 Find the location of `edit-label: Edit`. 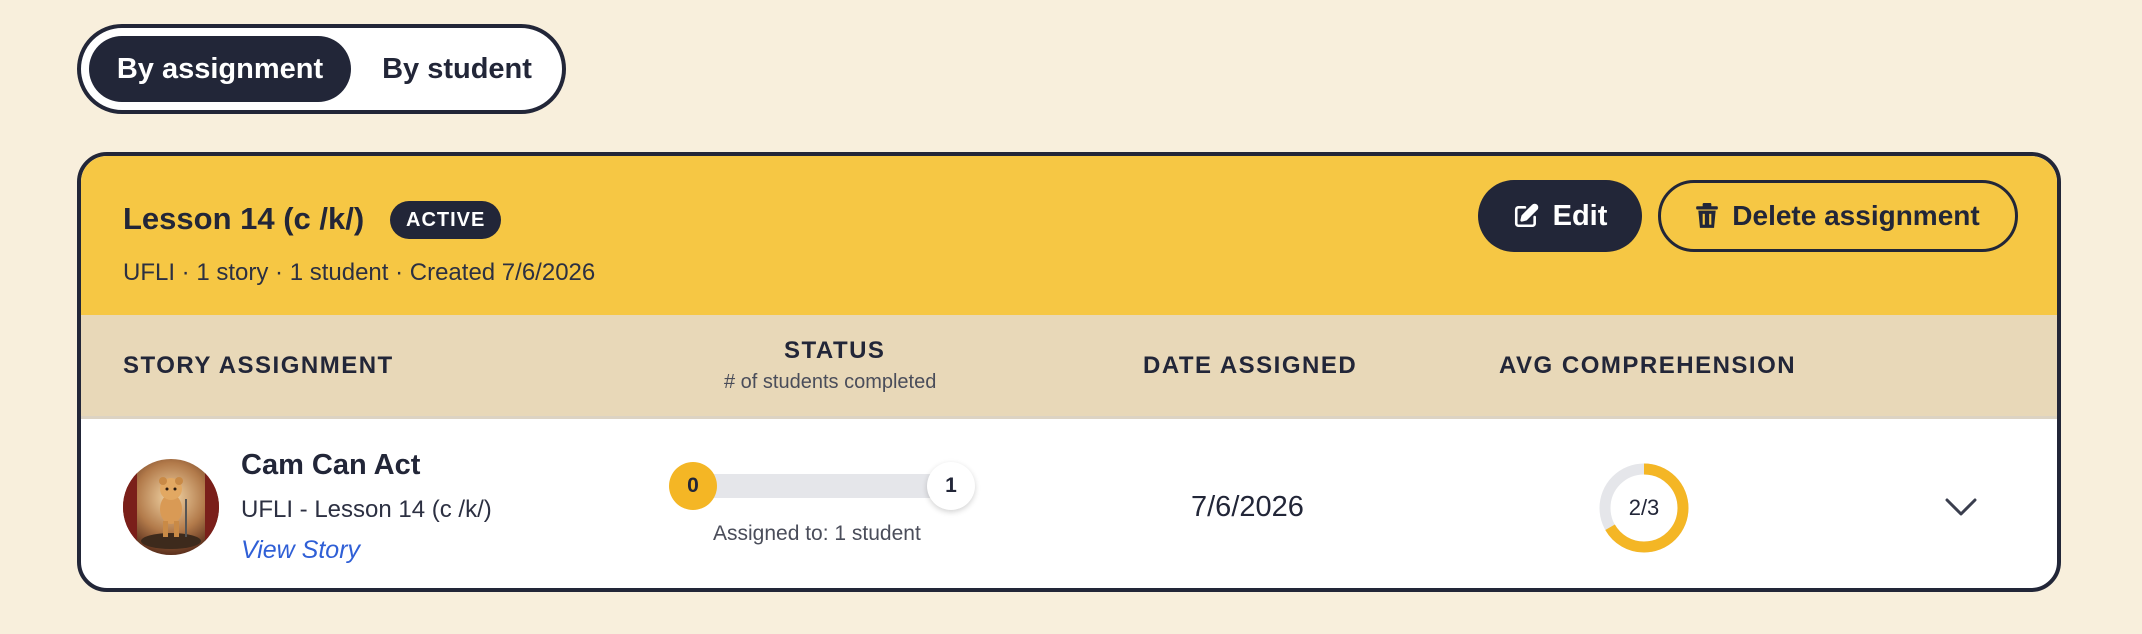

edit-label: Edit is located at coordinates (1580, 215).